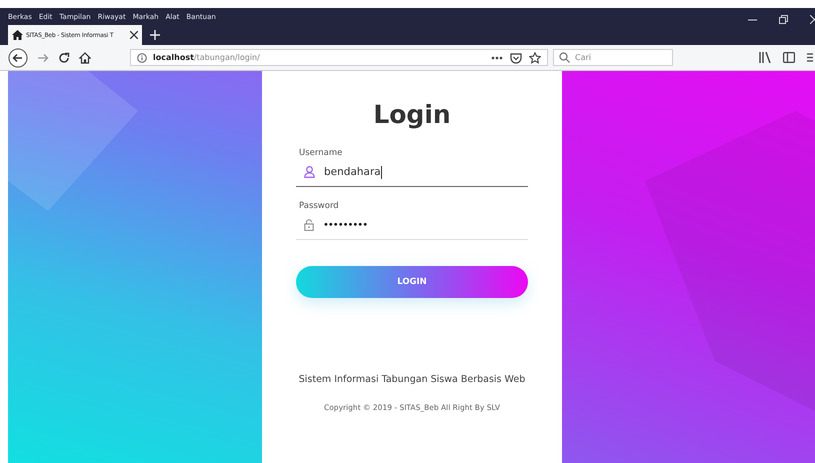 The height and width of the screenshot is (463, 815). What do you see at coordinates (321, 153) in the screenshot?
I see `field-label: Username` at bounding box center [321, 153].